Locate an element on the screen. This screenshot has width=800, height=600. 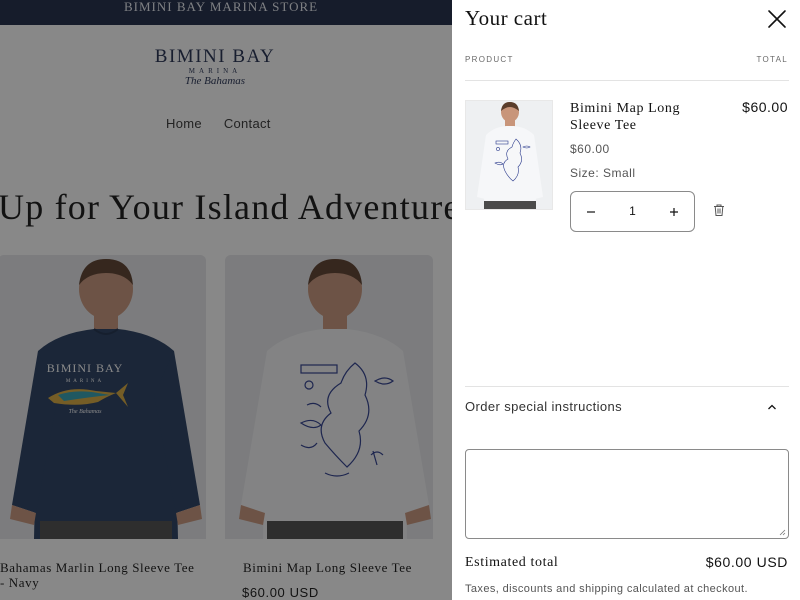
decrease-quantity-button is located at coordinates (591, 211).